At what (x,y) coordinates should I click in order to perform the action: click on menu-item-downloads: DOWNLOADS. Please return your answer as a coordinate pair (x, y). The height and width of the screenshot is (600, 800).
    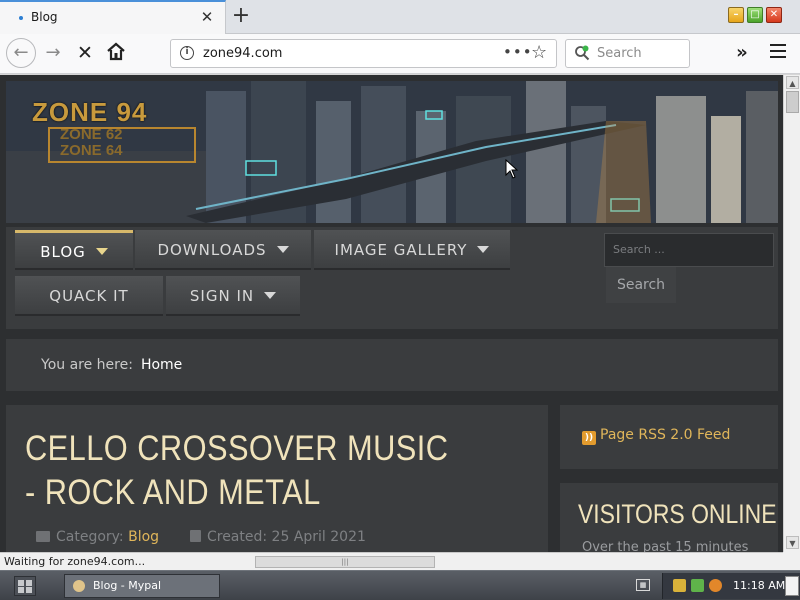
    Looking at the image, I should click on (223, 250).